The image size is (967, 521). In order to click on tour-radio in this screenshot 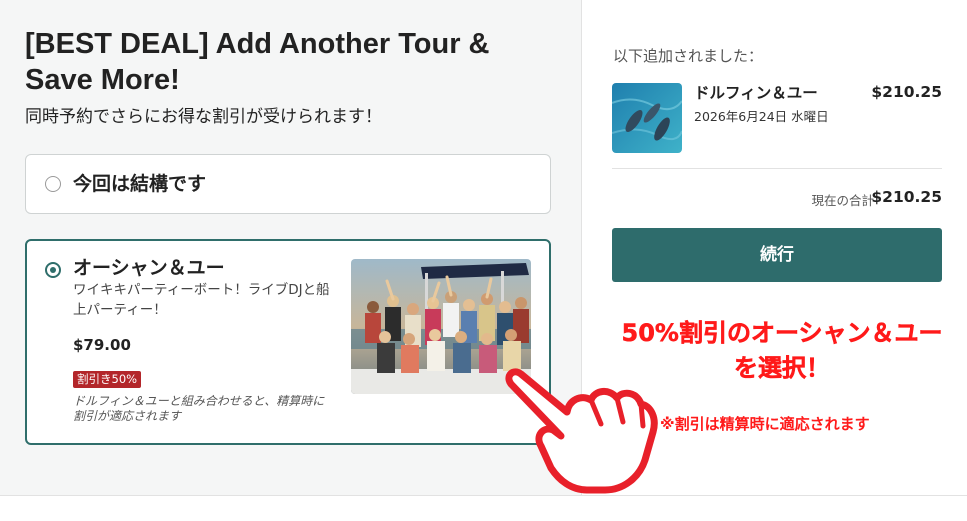, I will do `click(53, 270)`.